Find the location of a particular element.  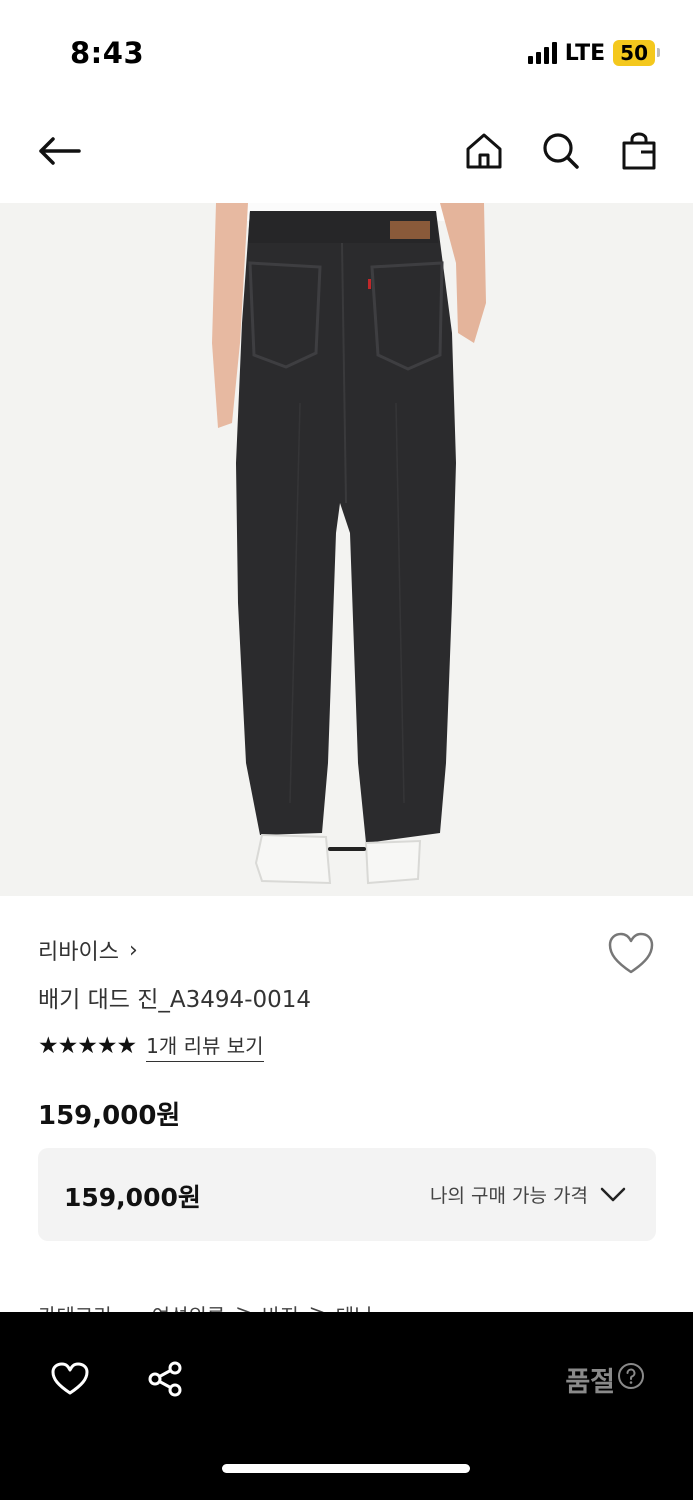

top-nav-bar is located at coordinates (346, 151).